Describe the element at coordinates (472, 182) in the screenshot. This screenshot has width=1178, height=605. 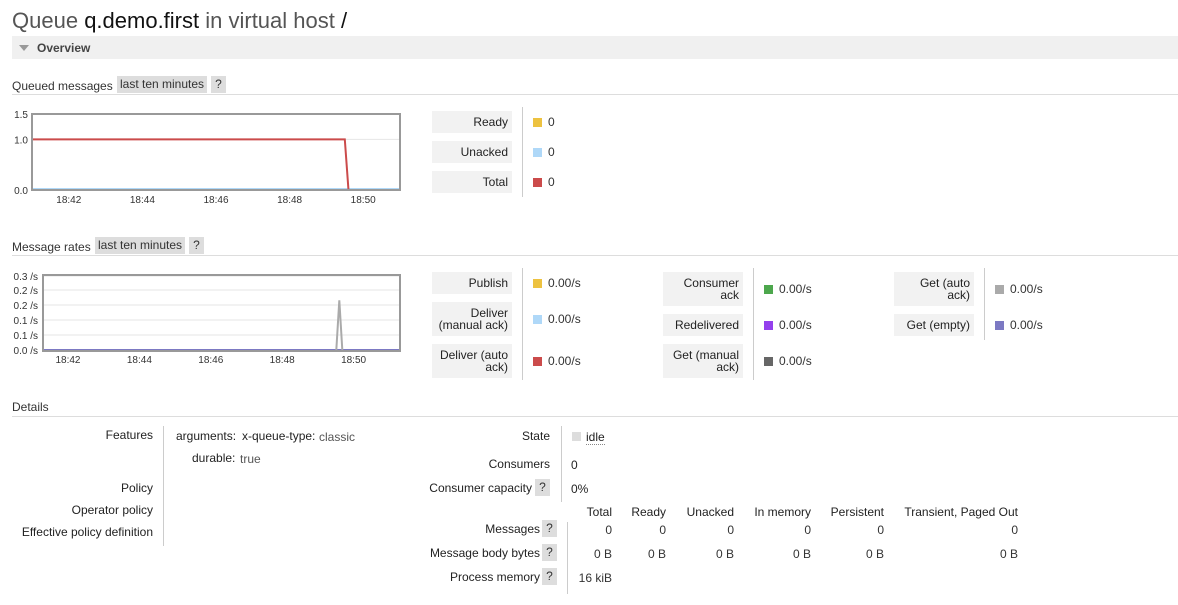
I see `legend-total-button: Total` at that location.